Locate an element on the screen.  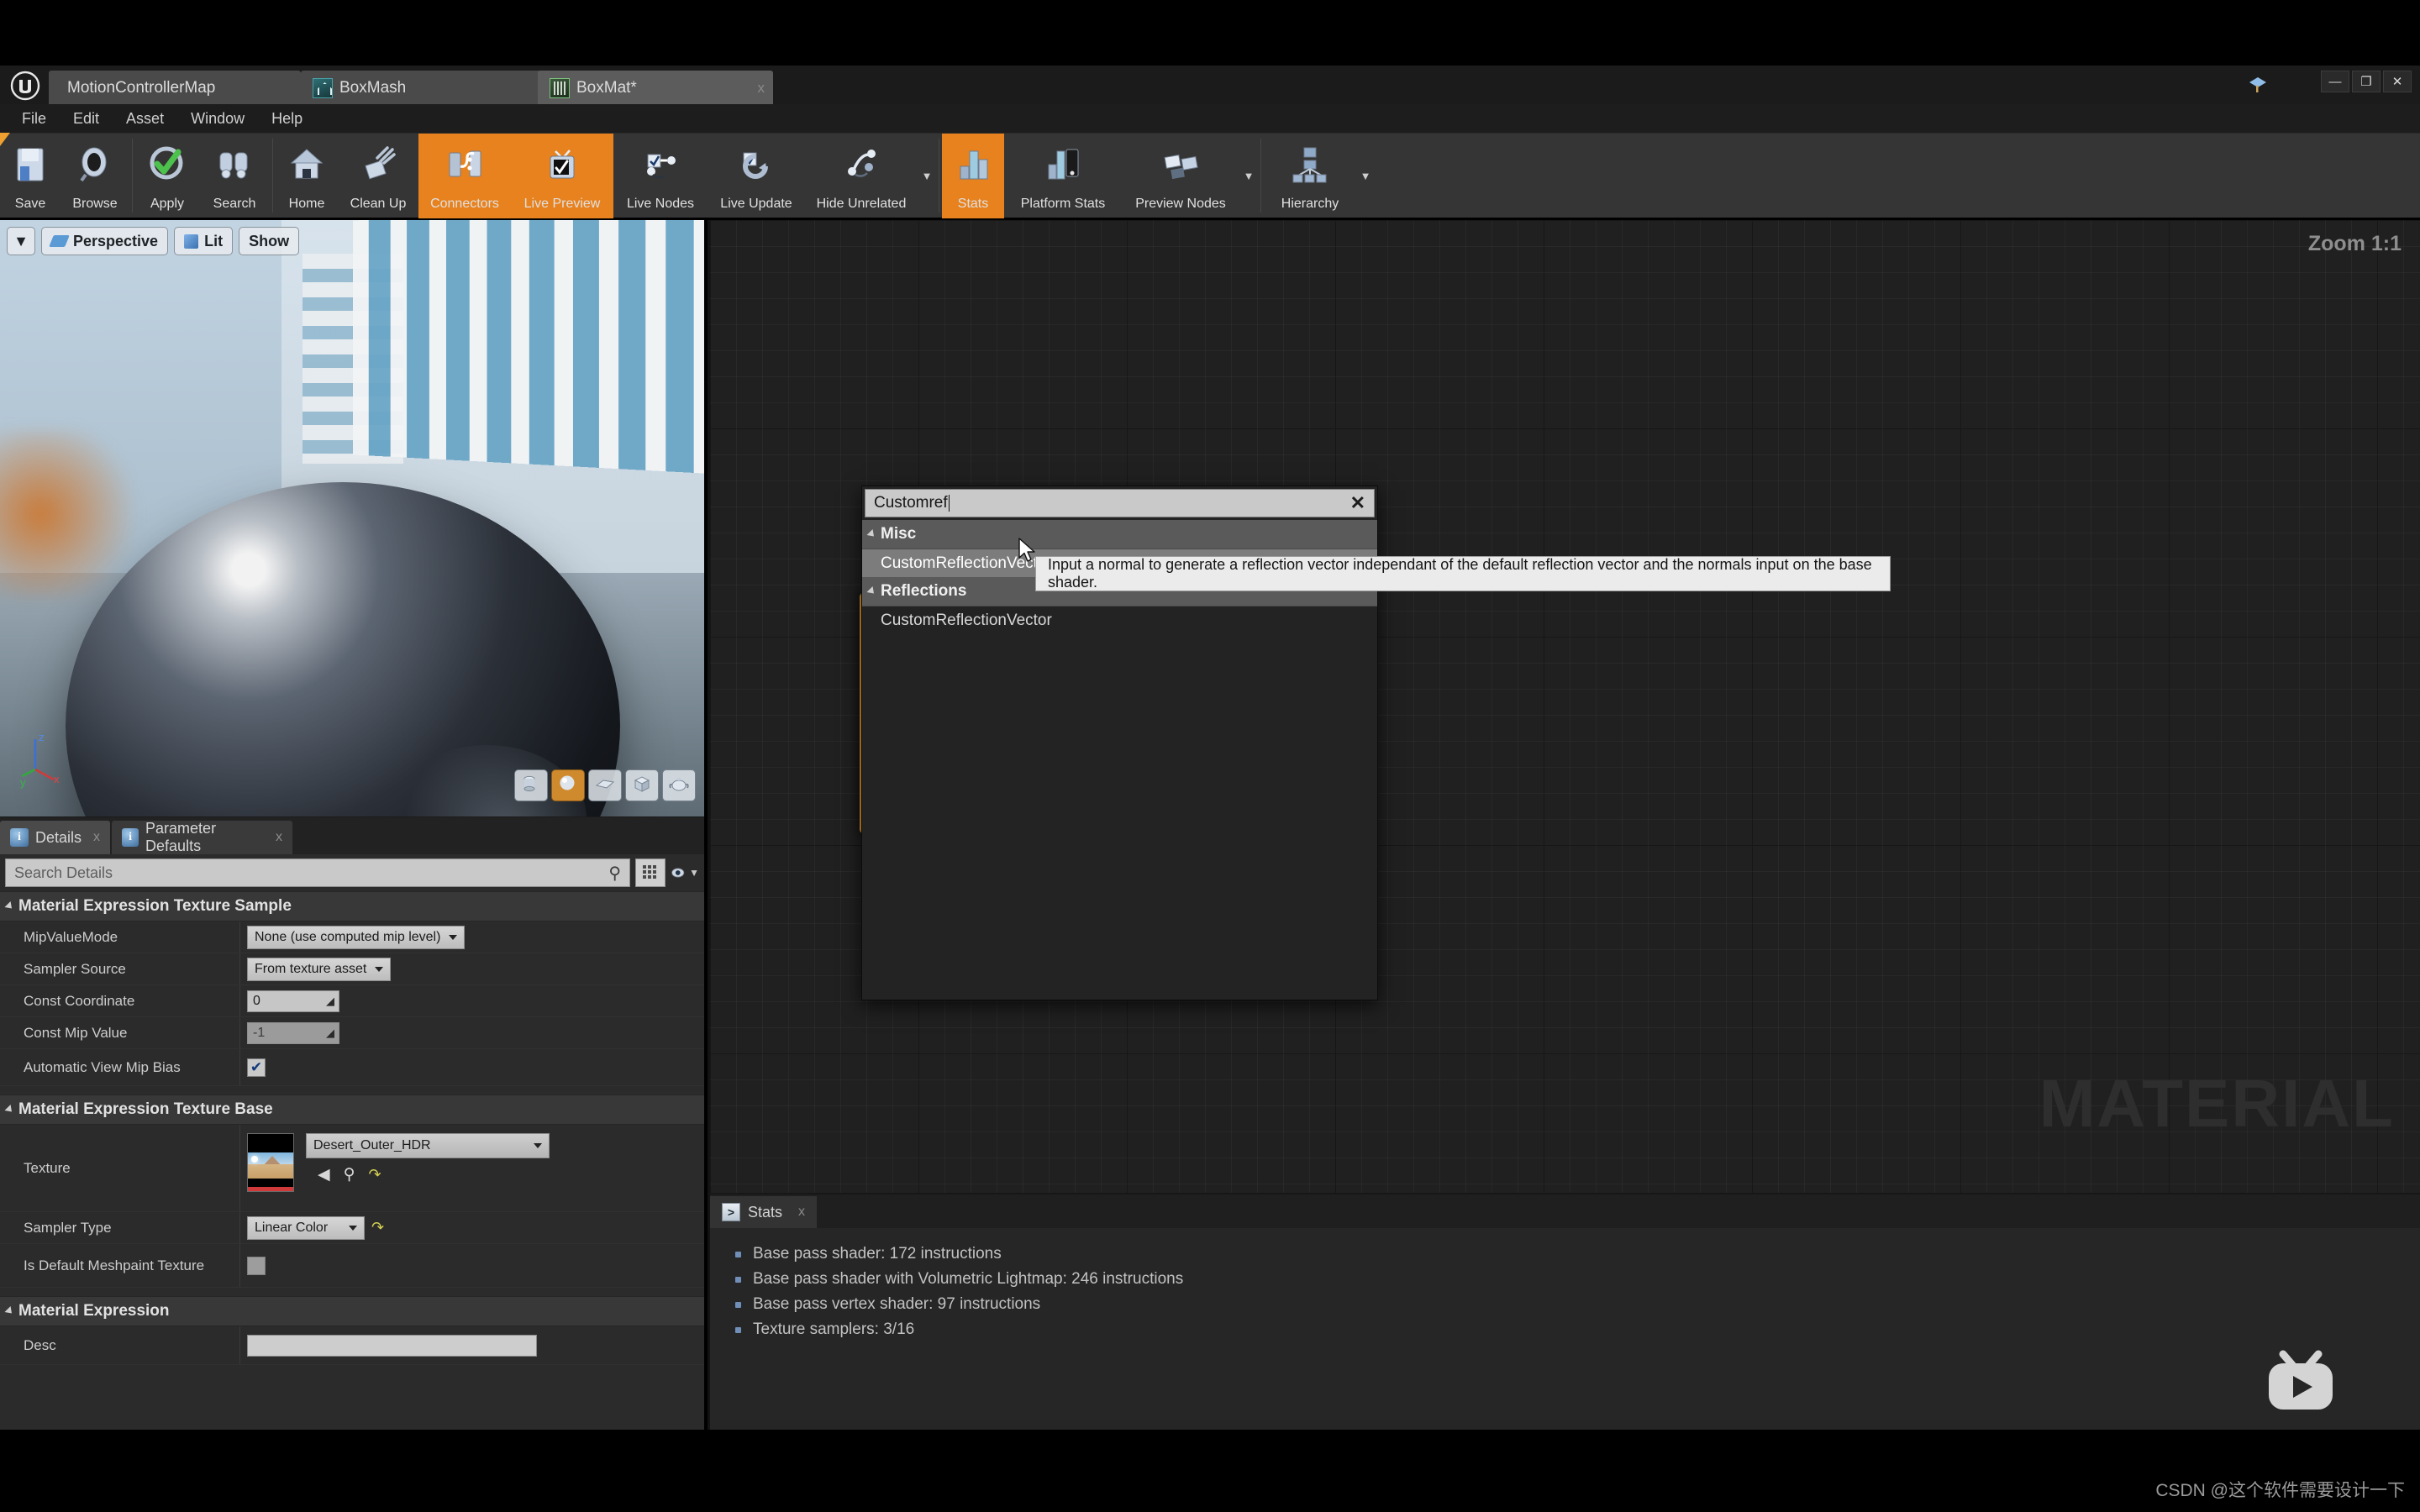
maximize-button: ❐ is located at coordinates (2366, 81).